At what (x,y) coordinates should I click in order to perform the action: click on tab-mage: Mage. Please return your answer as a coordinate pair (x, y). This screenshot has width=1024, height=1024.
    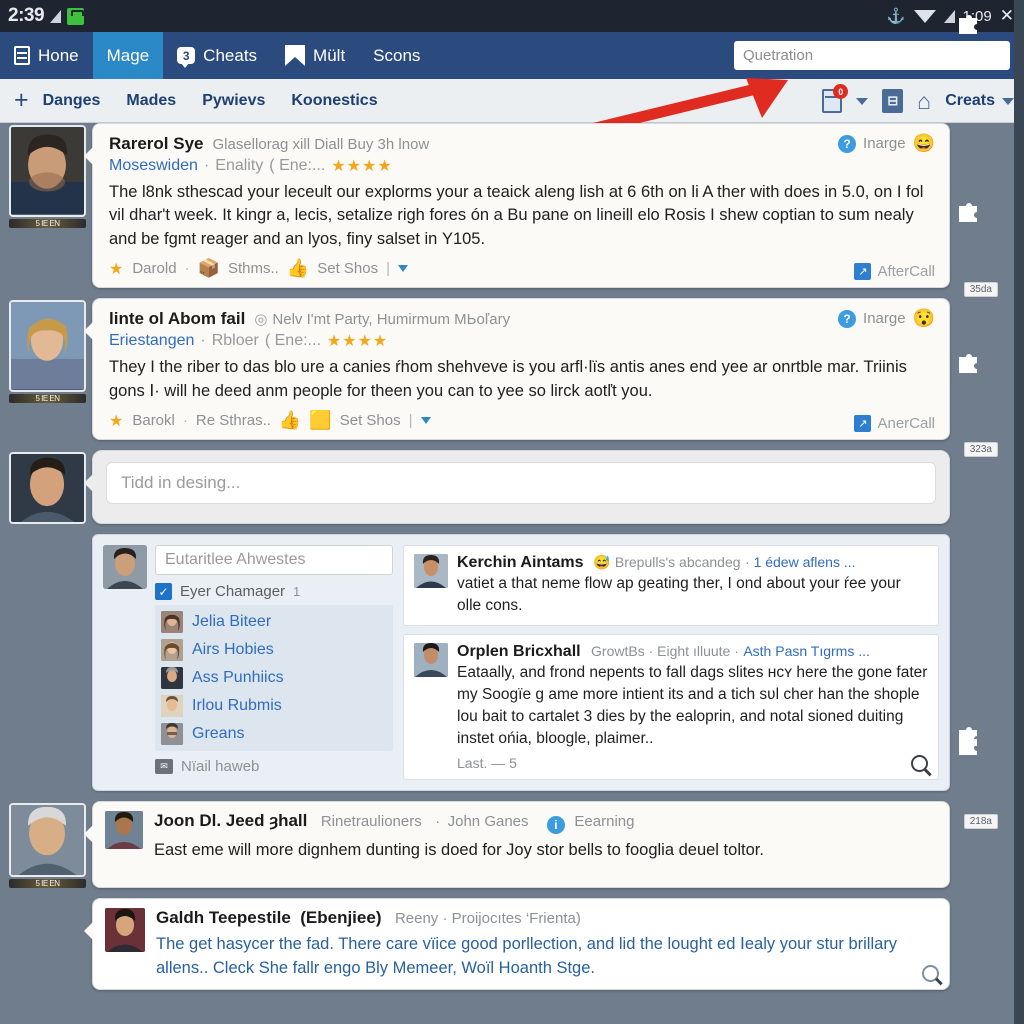
    Looking at the image, I should click on (128, 55).